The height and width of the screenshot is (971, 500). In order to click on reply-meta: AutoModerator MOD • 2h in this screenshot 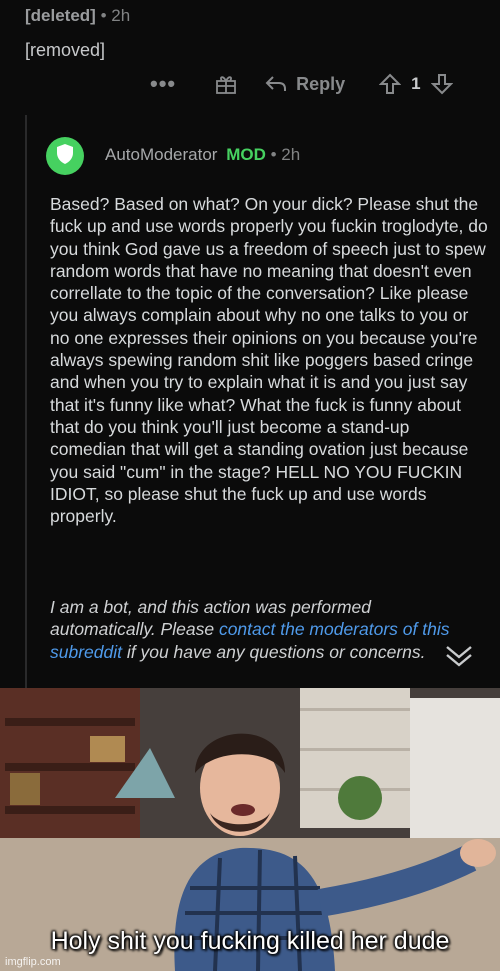, I will do `click(202, 155)`.